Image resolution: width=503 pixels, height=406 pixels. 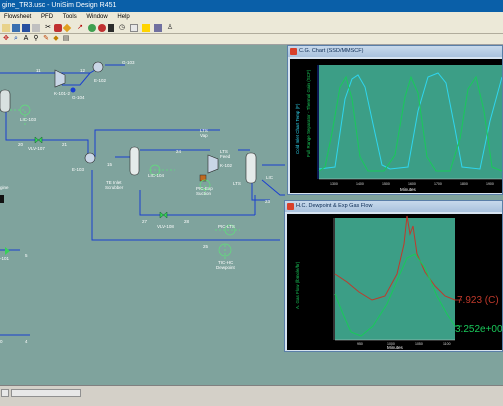 I want to click on hc-readout-green: 3.252e+00, so click(x=478, y=329).